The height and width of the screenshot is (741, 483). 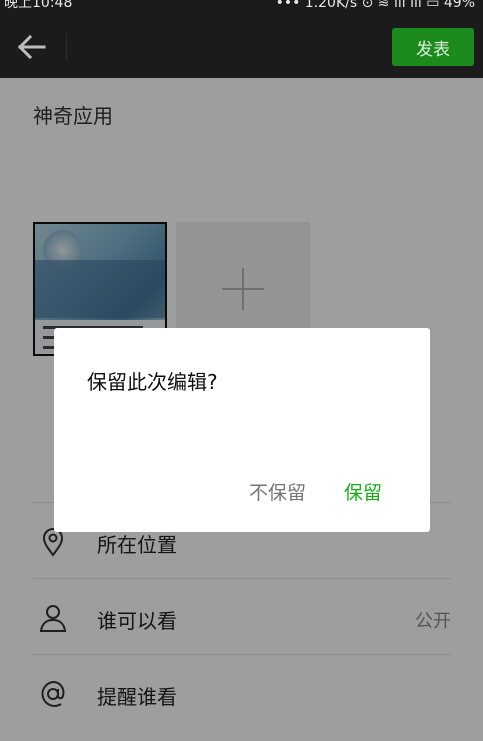 I want to click on title-bar: 发表, so click(x=241, y=46).